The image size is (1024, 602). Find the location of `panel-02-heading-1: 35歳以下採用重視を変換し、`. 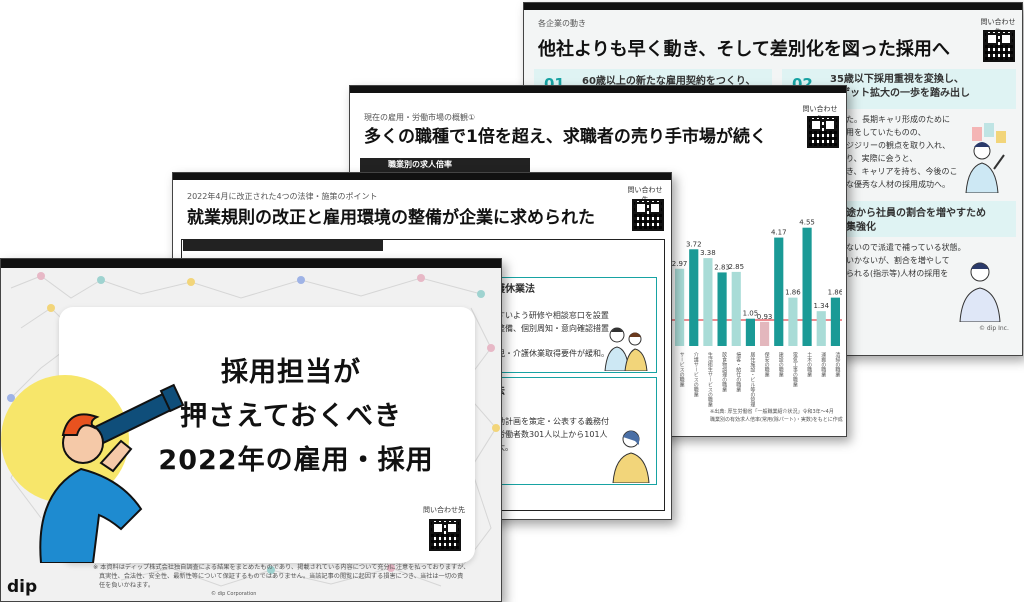

panel-02-heading-1: 35歳以下採用重視を変換し、 is located at coordinates (897, 79).